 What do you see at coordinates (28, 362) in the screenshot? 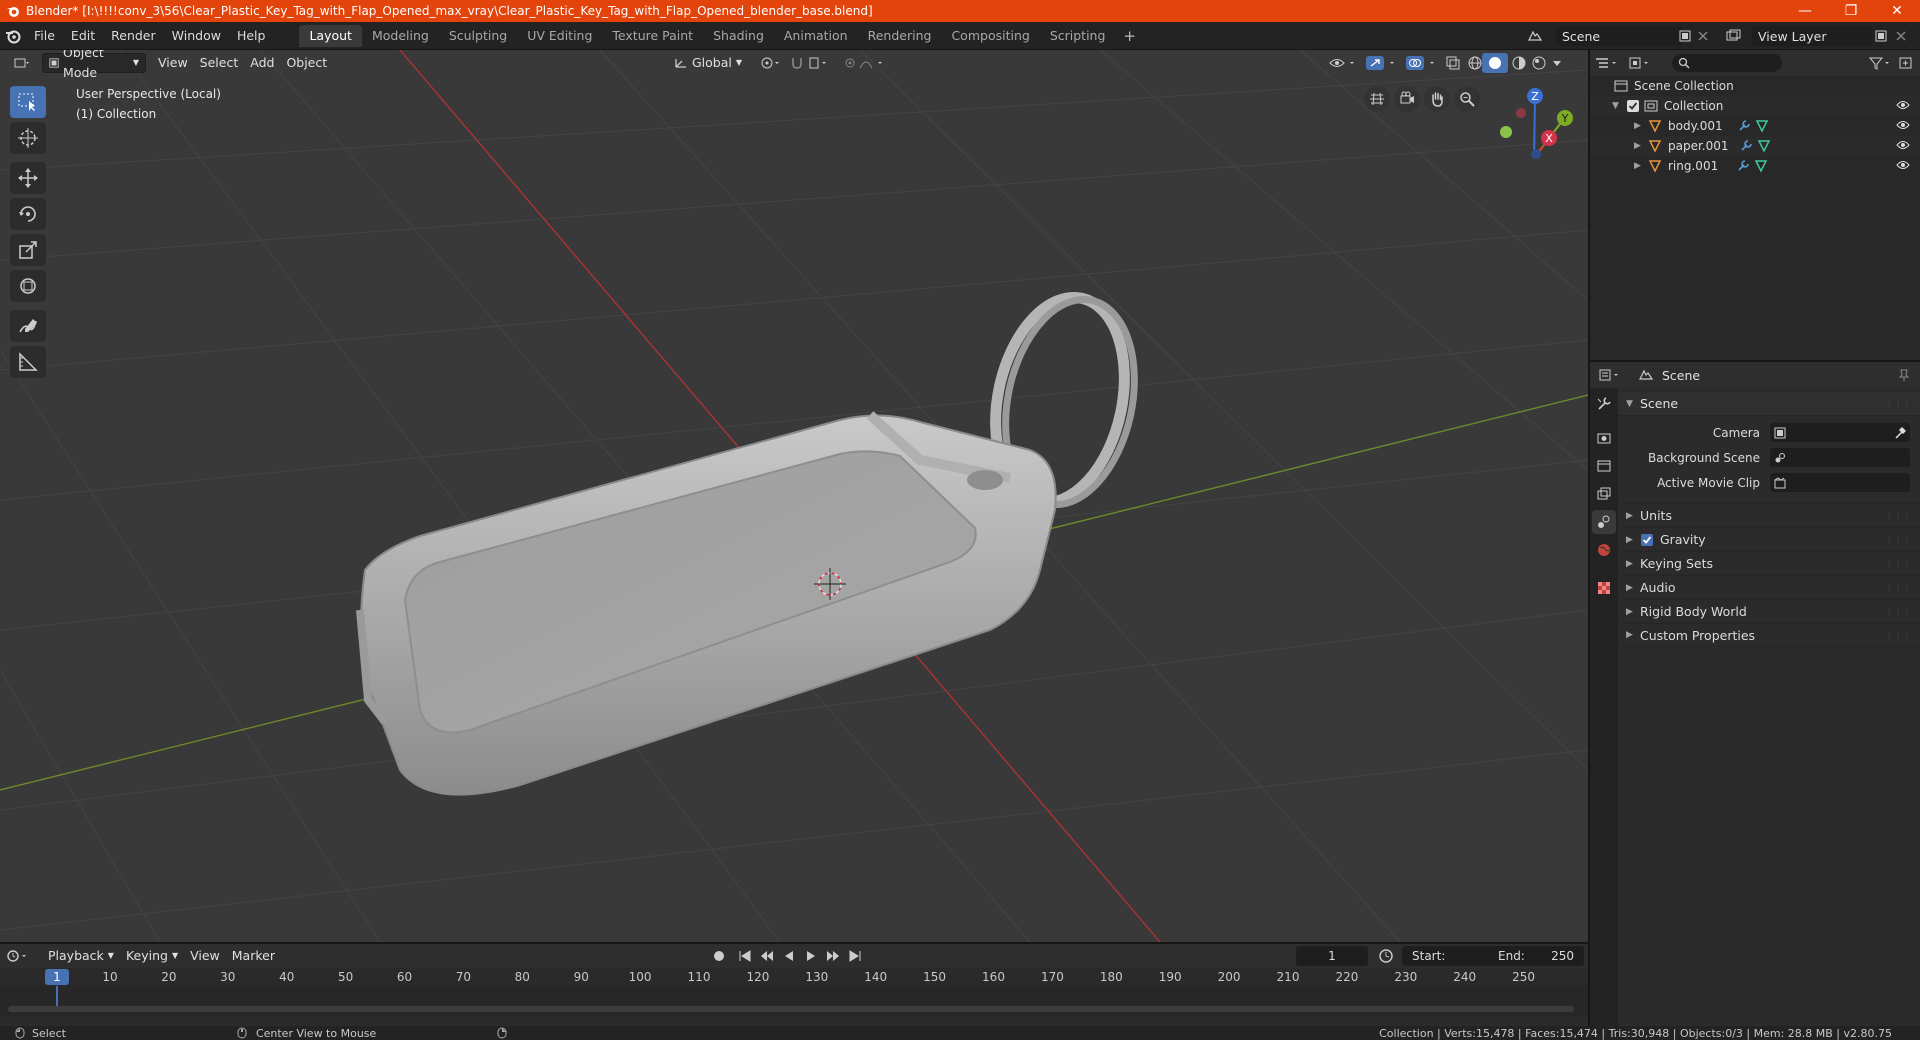
I see `measure-tool` at bounding box center [28, 362].